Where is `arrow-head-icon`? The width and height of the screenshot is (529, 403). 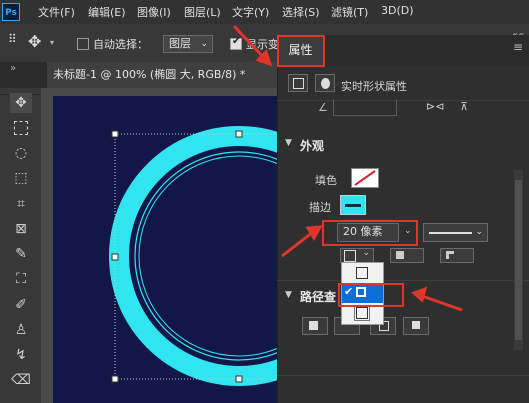 arrow-head-icon is located at coordinates (419, 294).